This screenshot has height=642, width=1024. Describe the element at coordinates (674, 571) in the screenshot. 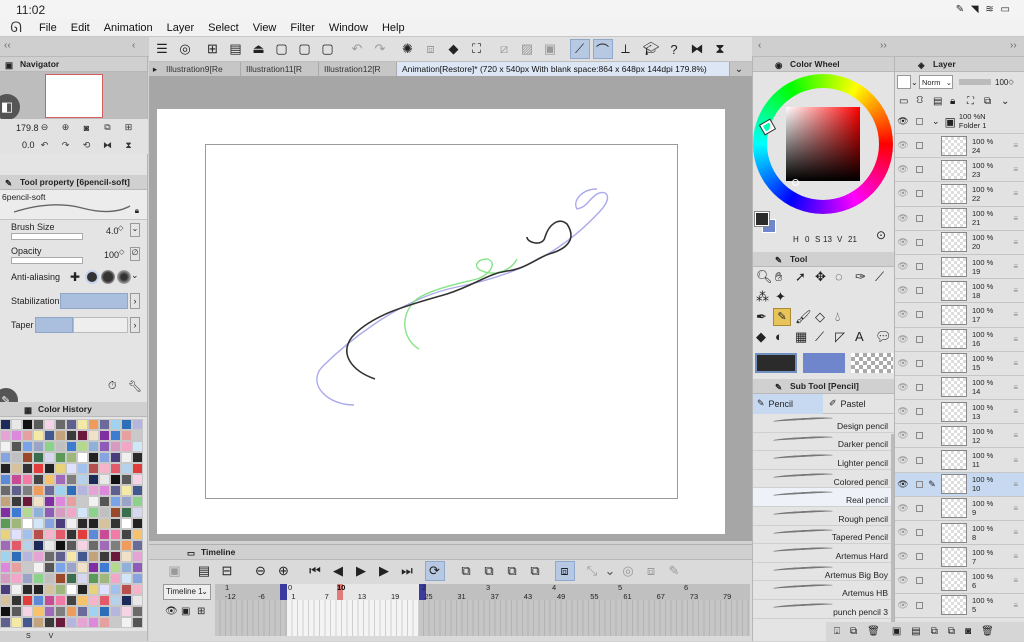

I see `cel-edit-icon: ✎` at that location.